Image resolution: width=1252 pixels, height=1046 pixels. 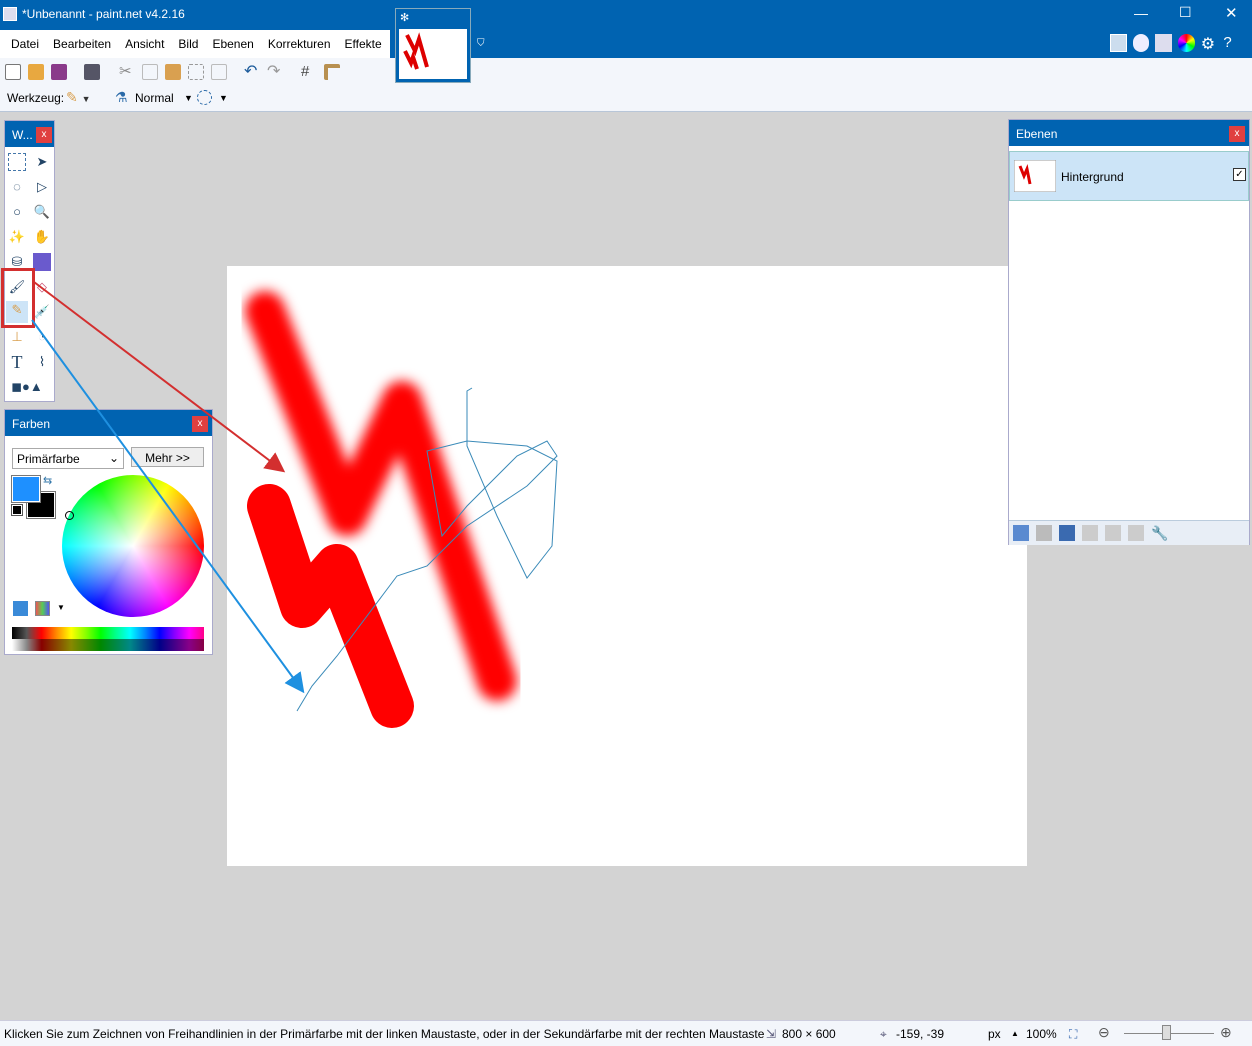 I want to click on colors-panel-title: Farben, so click(x=108, y=423).